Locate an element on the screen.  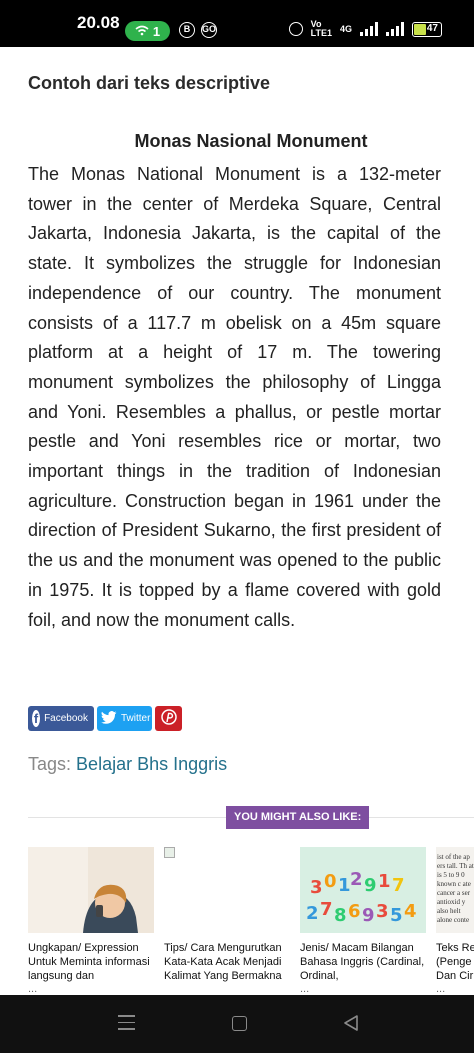
twitter-share-button: Twitter is located at coordinates (124, 718).